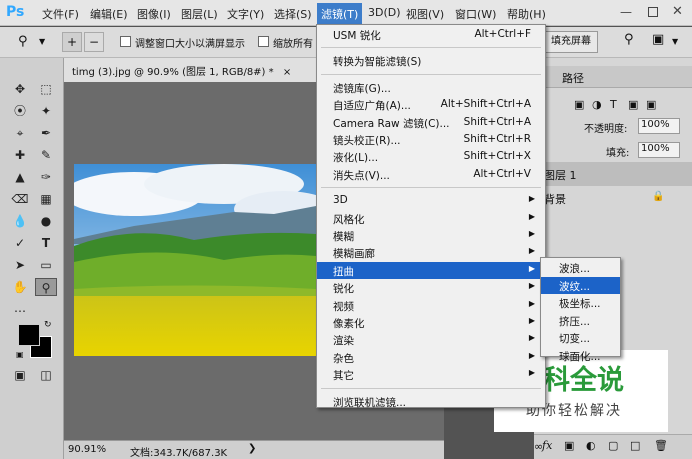  Describe the element at coordinates (571, 42) in the screenshot. I see `fill-screen-button: 填充屏幕` at that location.